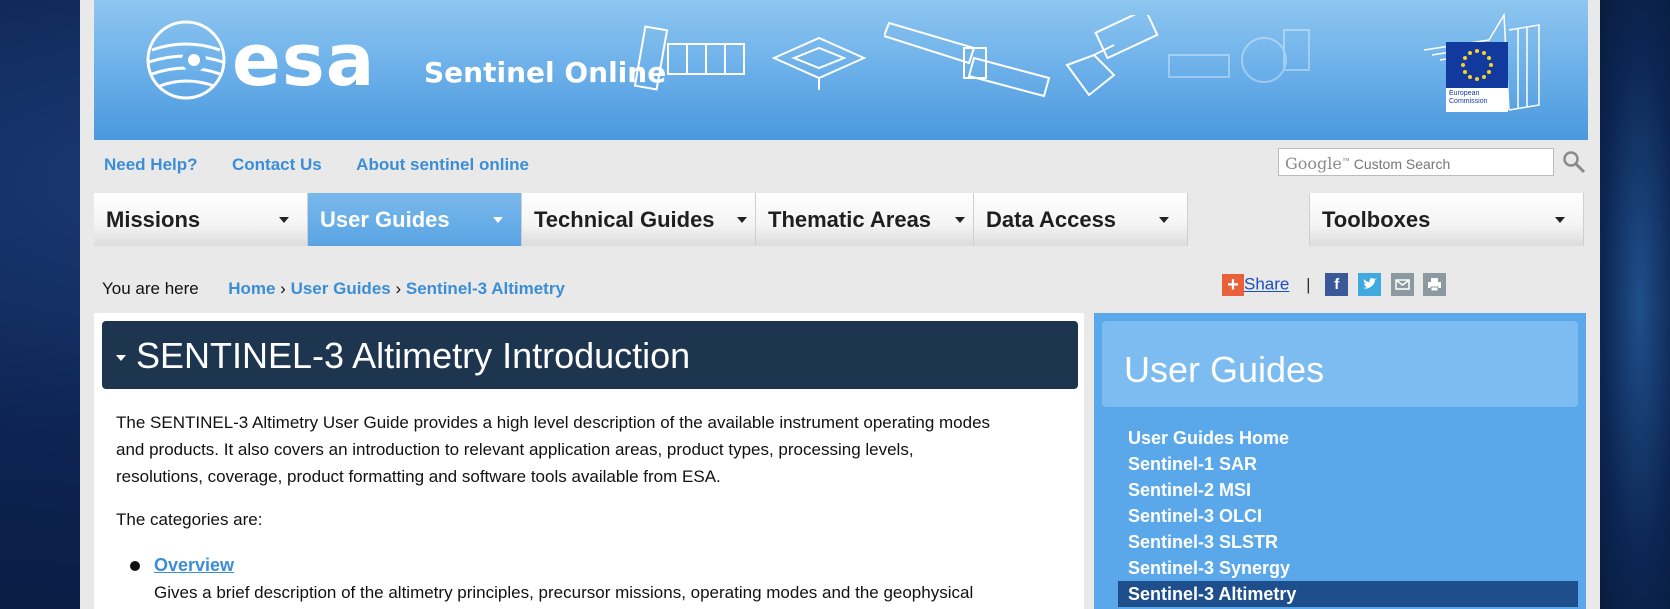  What do you see at coordinates (1348, 464) in the screenshot?
I see `sidebar-item-sentinel-1-sar: Sentinel-1 SAR` at bounding box center [1348, 464].